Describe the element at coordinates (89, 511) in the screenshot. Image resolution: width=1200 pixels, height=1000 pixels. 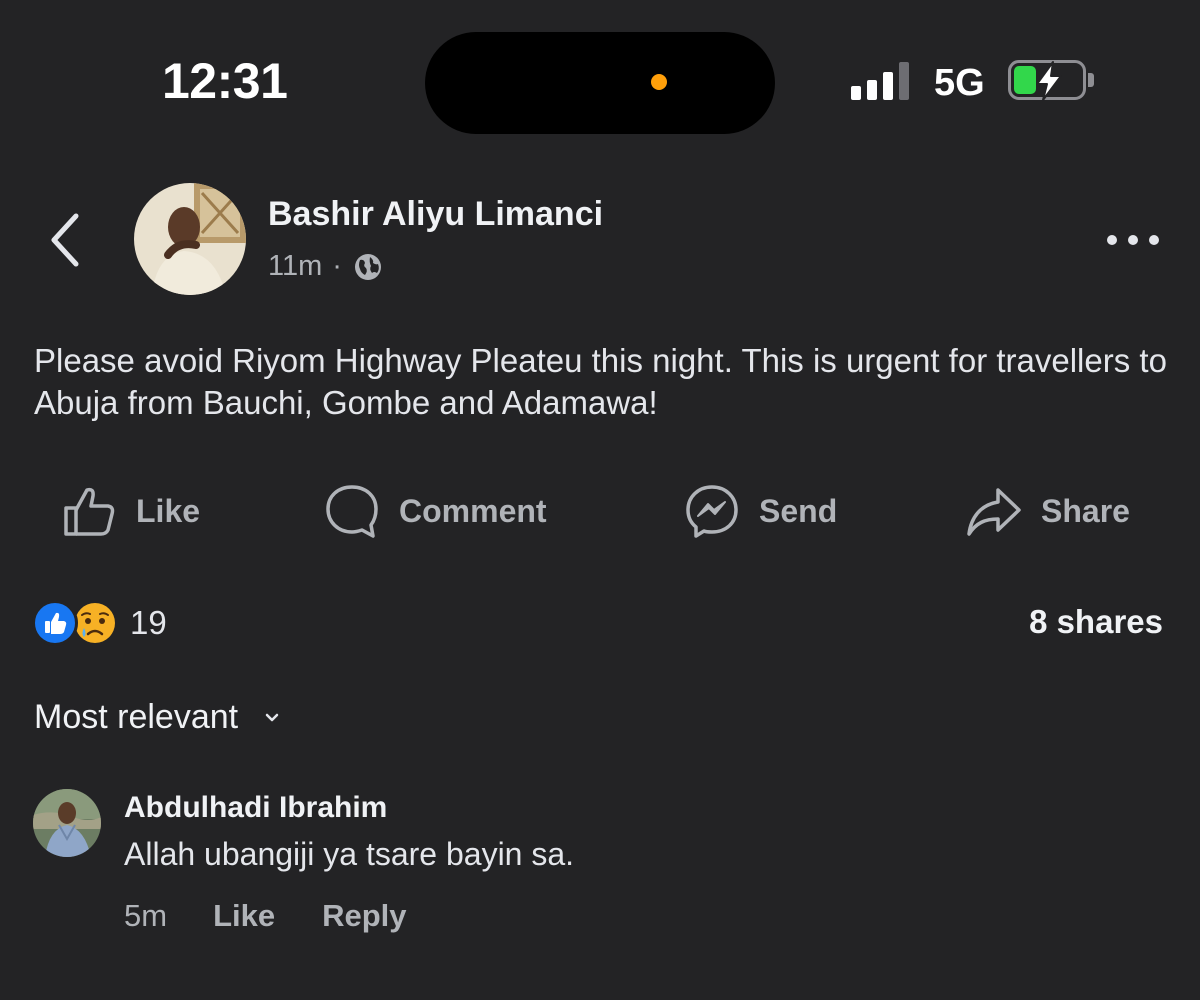
I see `thumbs-up-icon` at that location.